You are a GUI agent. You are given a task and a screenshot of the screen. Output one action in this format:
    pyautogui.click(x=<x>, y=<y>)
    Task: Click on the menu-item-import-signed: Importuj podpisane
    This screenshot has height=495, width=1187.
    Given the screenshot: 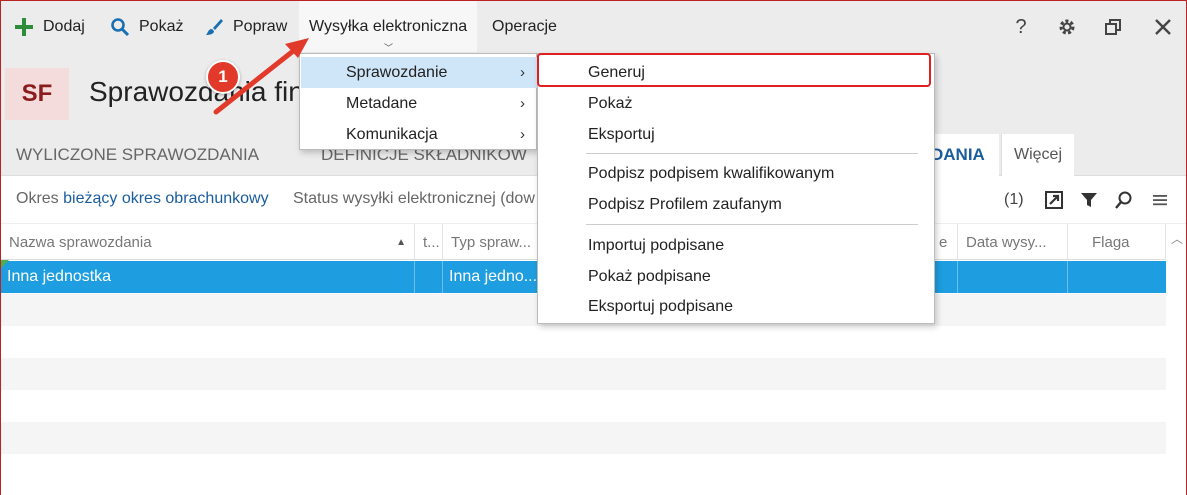 What is the action you would take?
    pyautogui.click(x=736, y=245)
    